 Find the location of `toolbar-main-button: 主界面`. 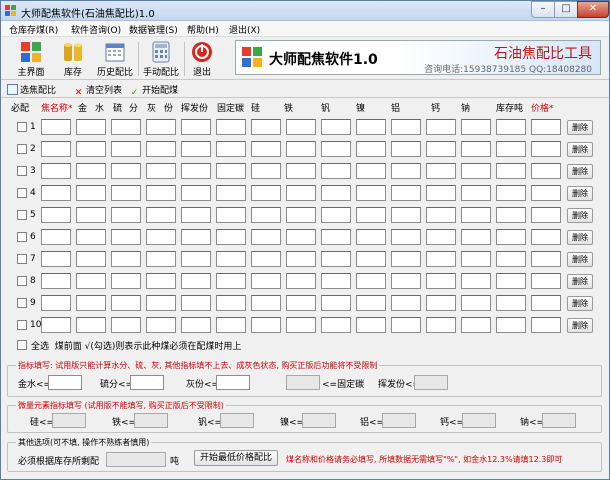

toolbar-main-button: 主界面 is located at coordinates (31, 59).